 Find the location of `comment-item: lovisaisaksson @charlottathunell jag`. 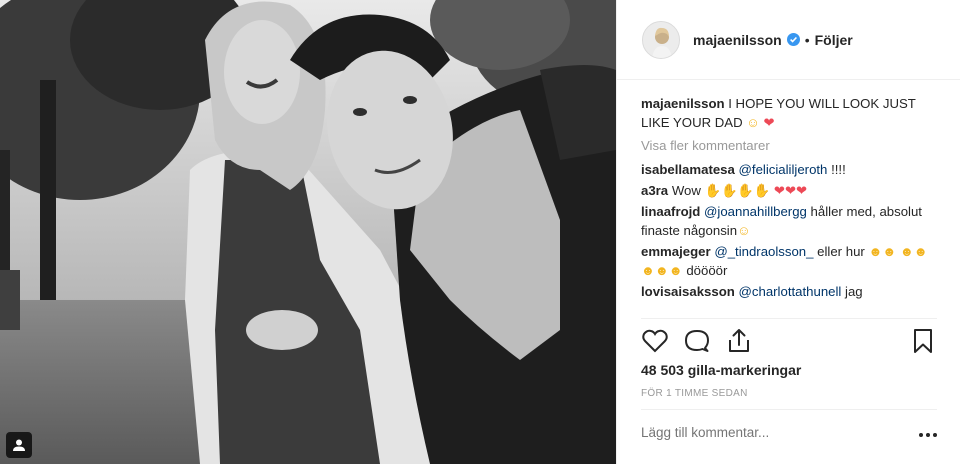

comment-item: lovisaisaksson @charlottathunell jag is located at coordinates (791, 291).